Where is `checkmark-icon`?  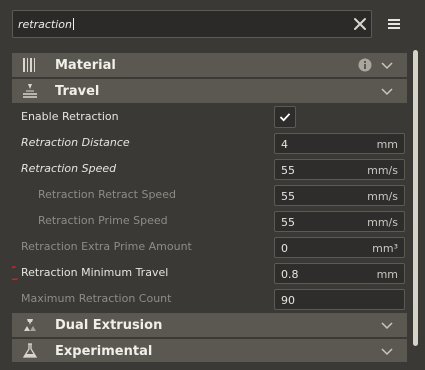 checkmark-icon is located at coordinates (285, 117).